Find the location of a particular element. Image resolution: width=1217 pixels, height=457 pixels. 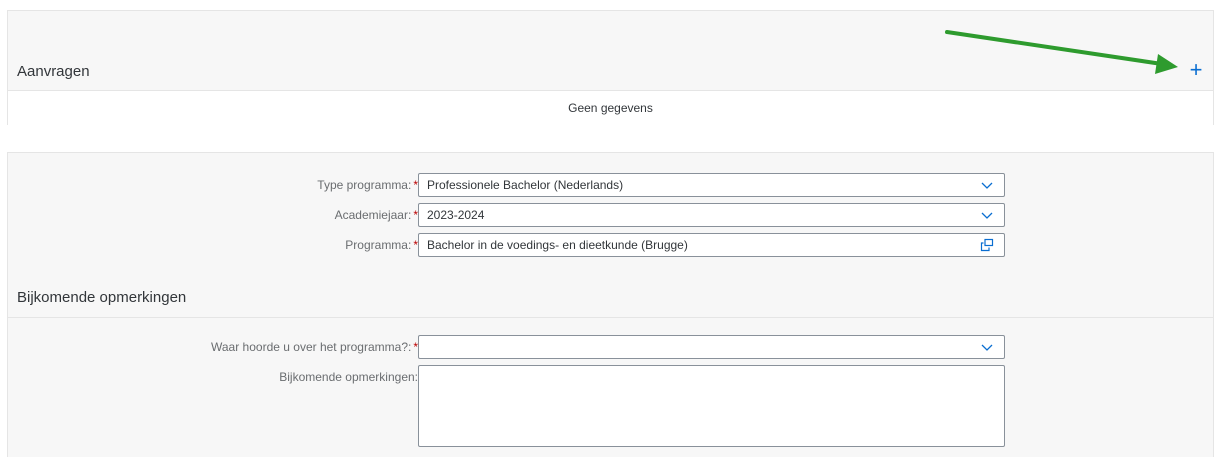

academiejaar-label: Academiejaar: * is located at coordinates (376, 215).